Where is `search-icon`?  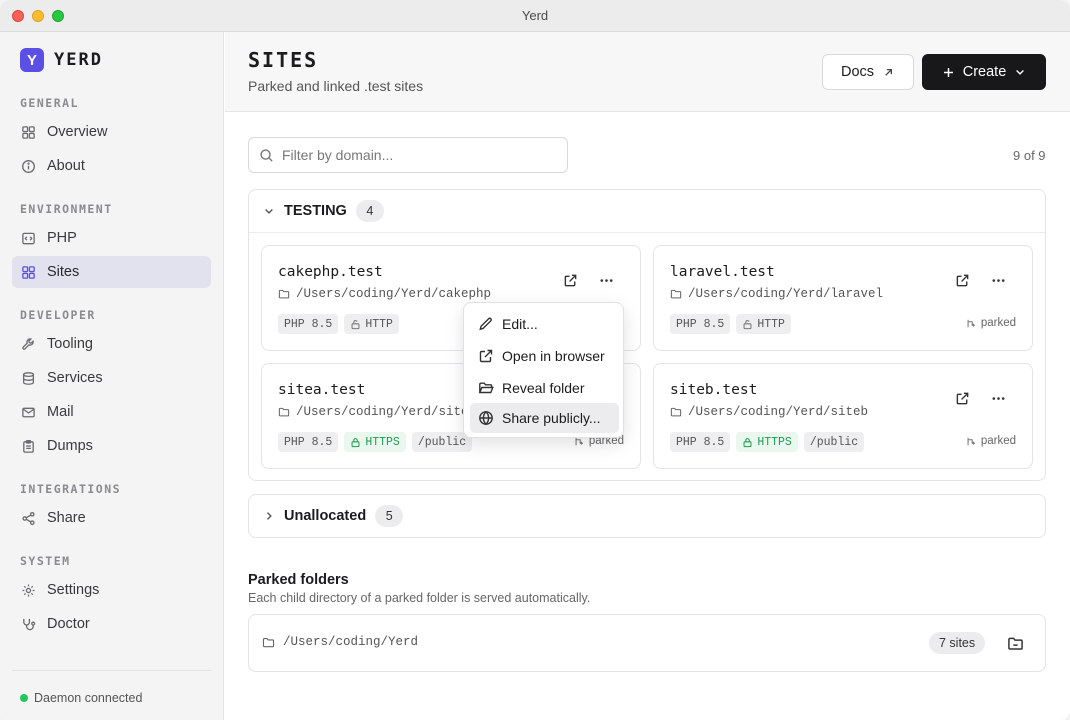
search-icon is located at coordinates (266, 155).